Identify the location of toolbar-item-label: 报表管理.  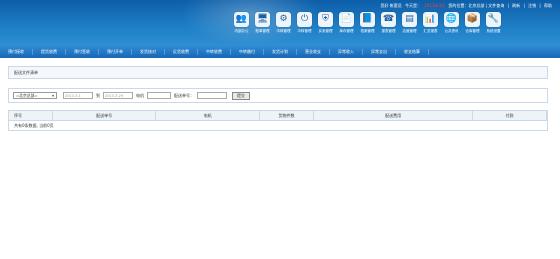
(388, 31).